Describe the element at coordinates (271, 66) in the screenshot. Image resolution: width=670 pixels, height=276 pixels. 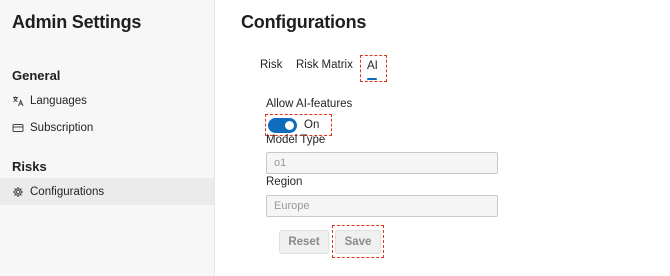
I see `tab-risk: Risk` at that location.